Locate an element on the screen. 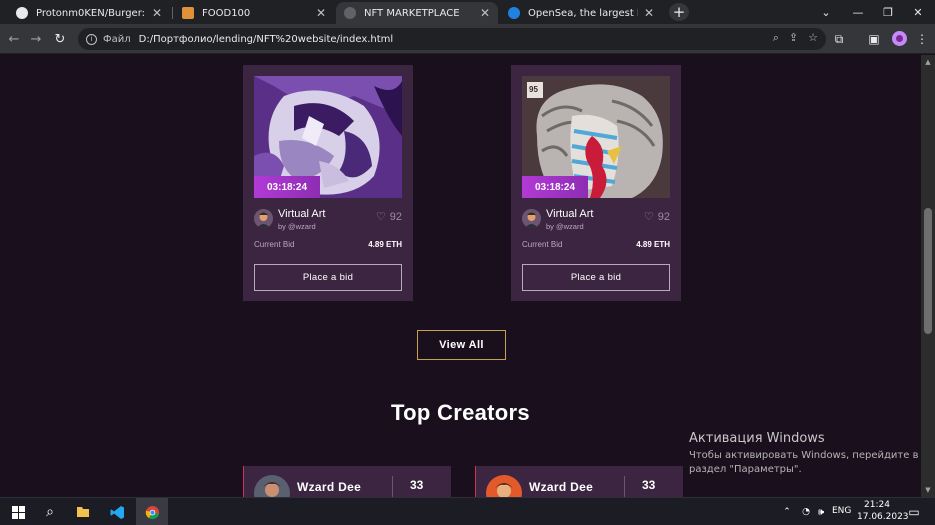  file-explorer-icon is located at coordinates (83, 511).